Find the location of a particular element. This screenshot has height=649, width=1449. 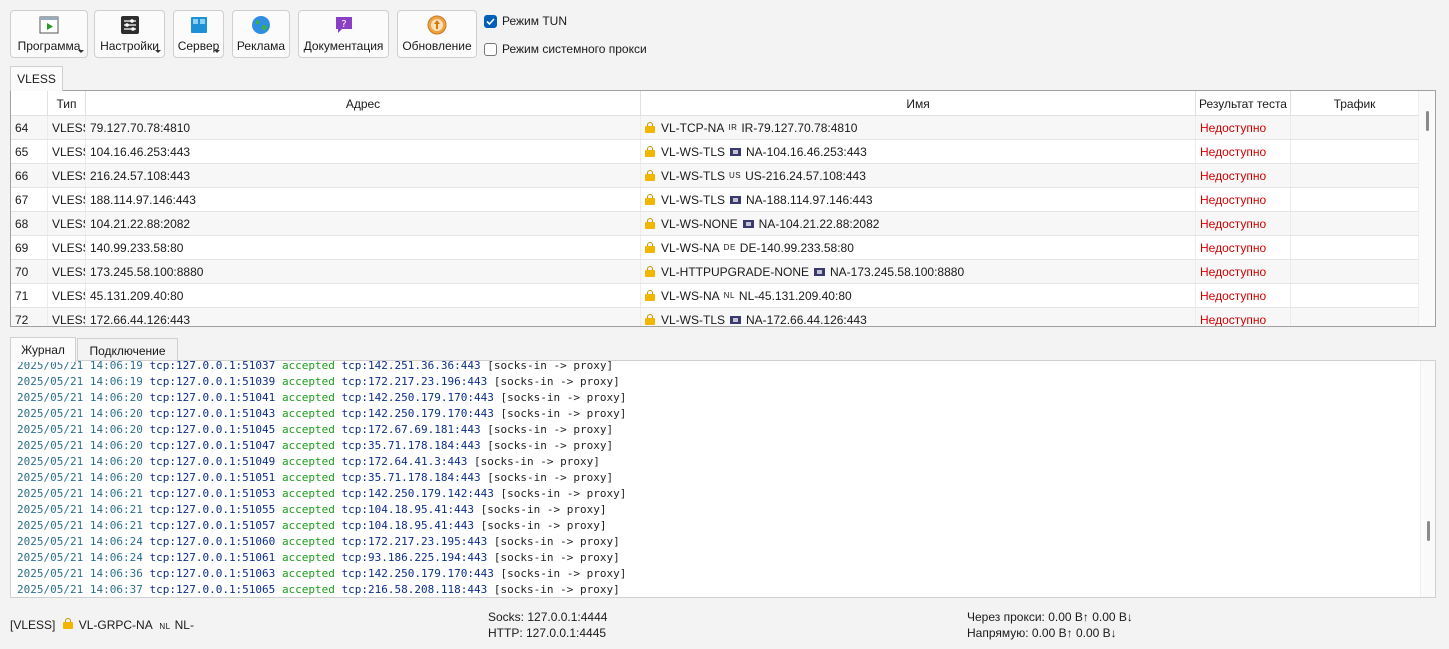

tab-vless: VLESS is located at coordinates (36, 78).